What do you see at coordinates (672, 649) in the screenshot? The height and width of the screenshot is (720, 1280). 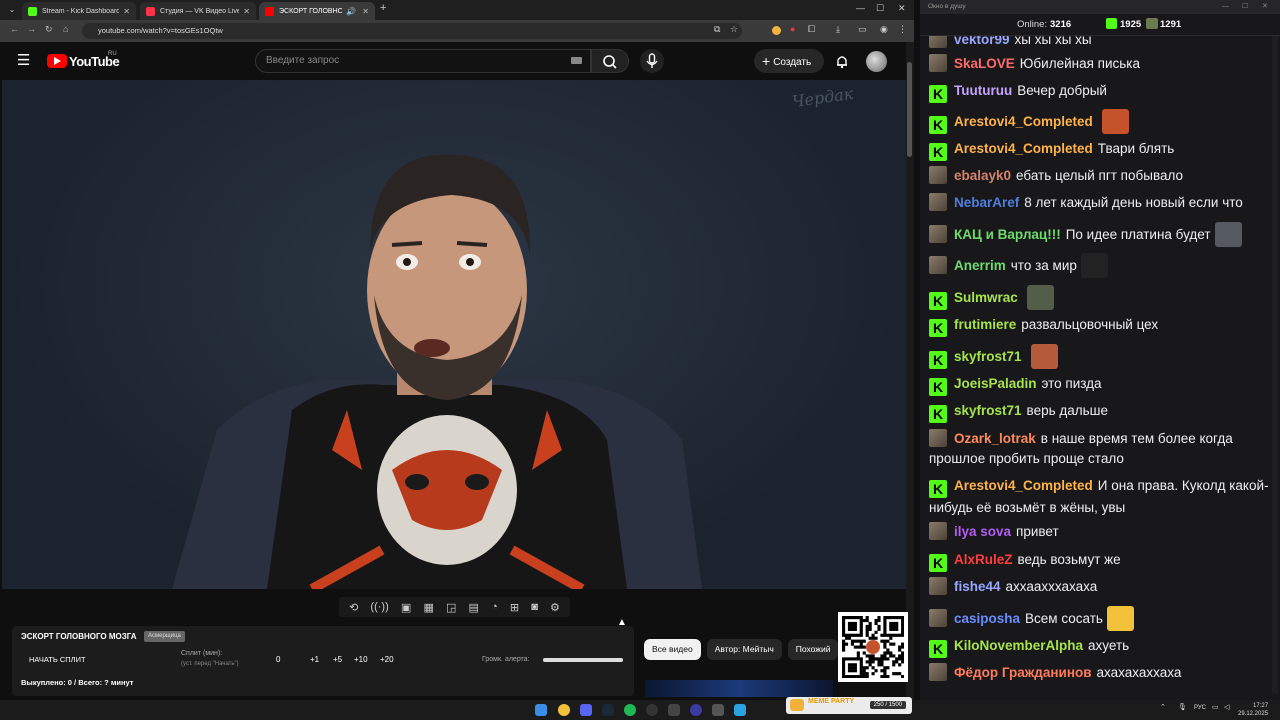 I see `chip-all-videos: Все видео` at bounding box center [672, 649].